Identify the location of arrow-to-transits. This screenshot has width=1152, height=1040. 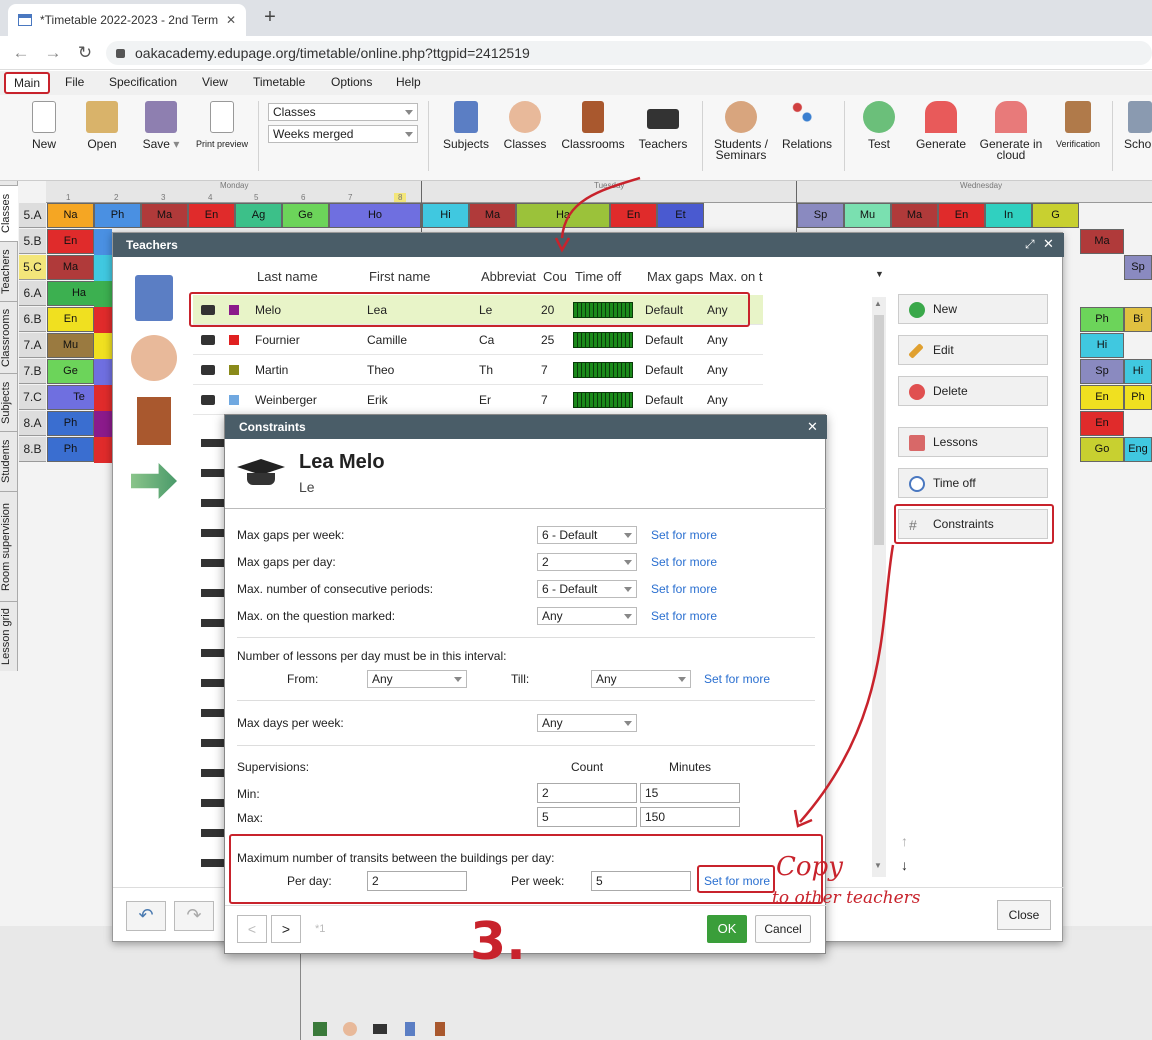
(847, 683).